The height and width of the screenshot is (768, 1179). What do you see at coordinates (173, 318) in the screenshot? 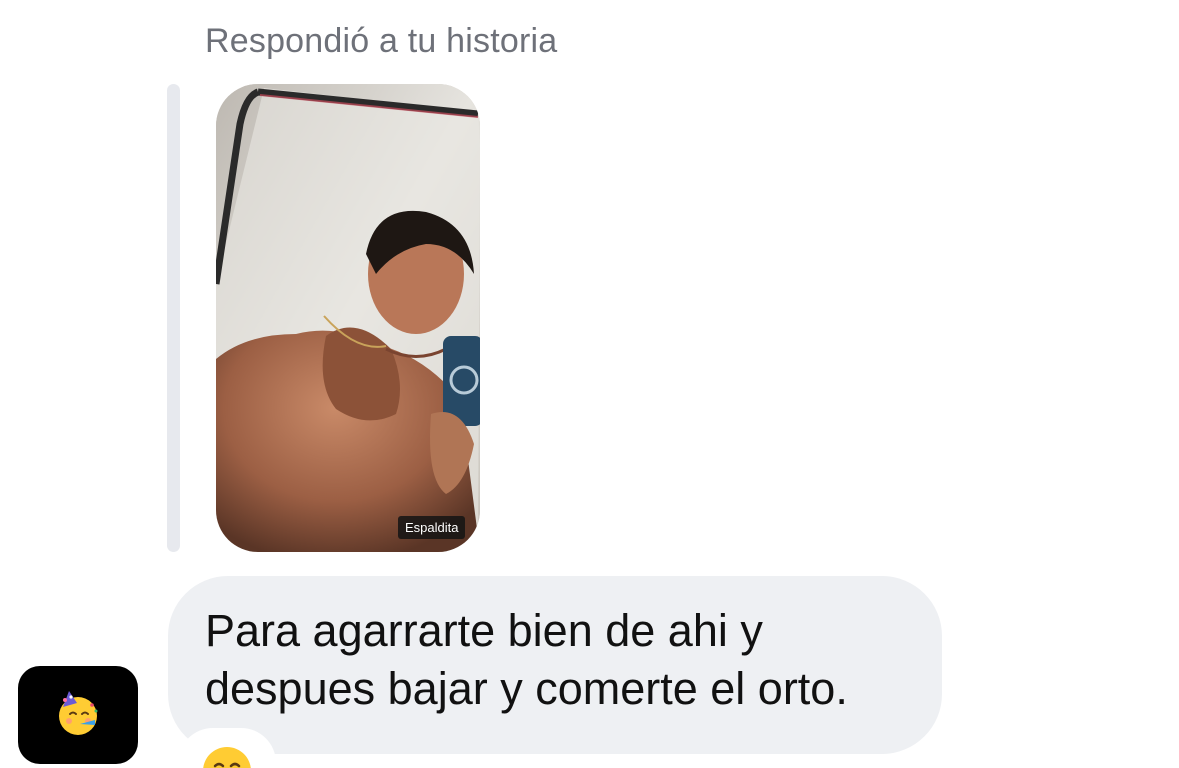
I see `reply-quote-bar` at bounding box center [173, 318].